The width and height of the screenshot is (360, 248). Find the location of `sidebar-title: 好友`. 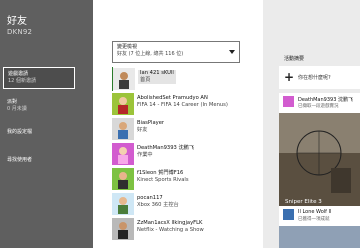

sidebar-title: 好友 is located at coordinates (17, 21).